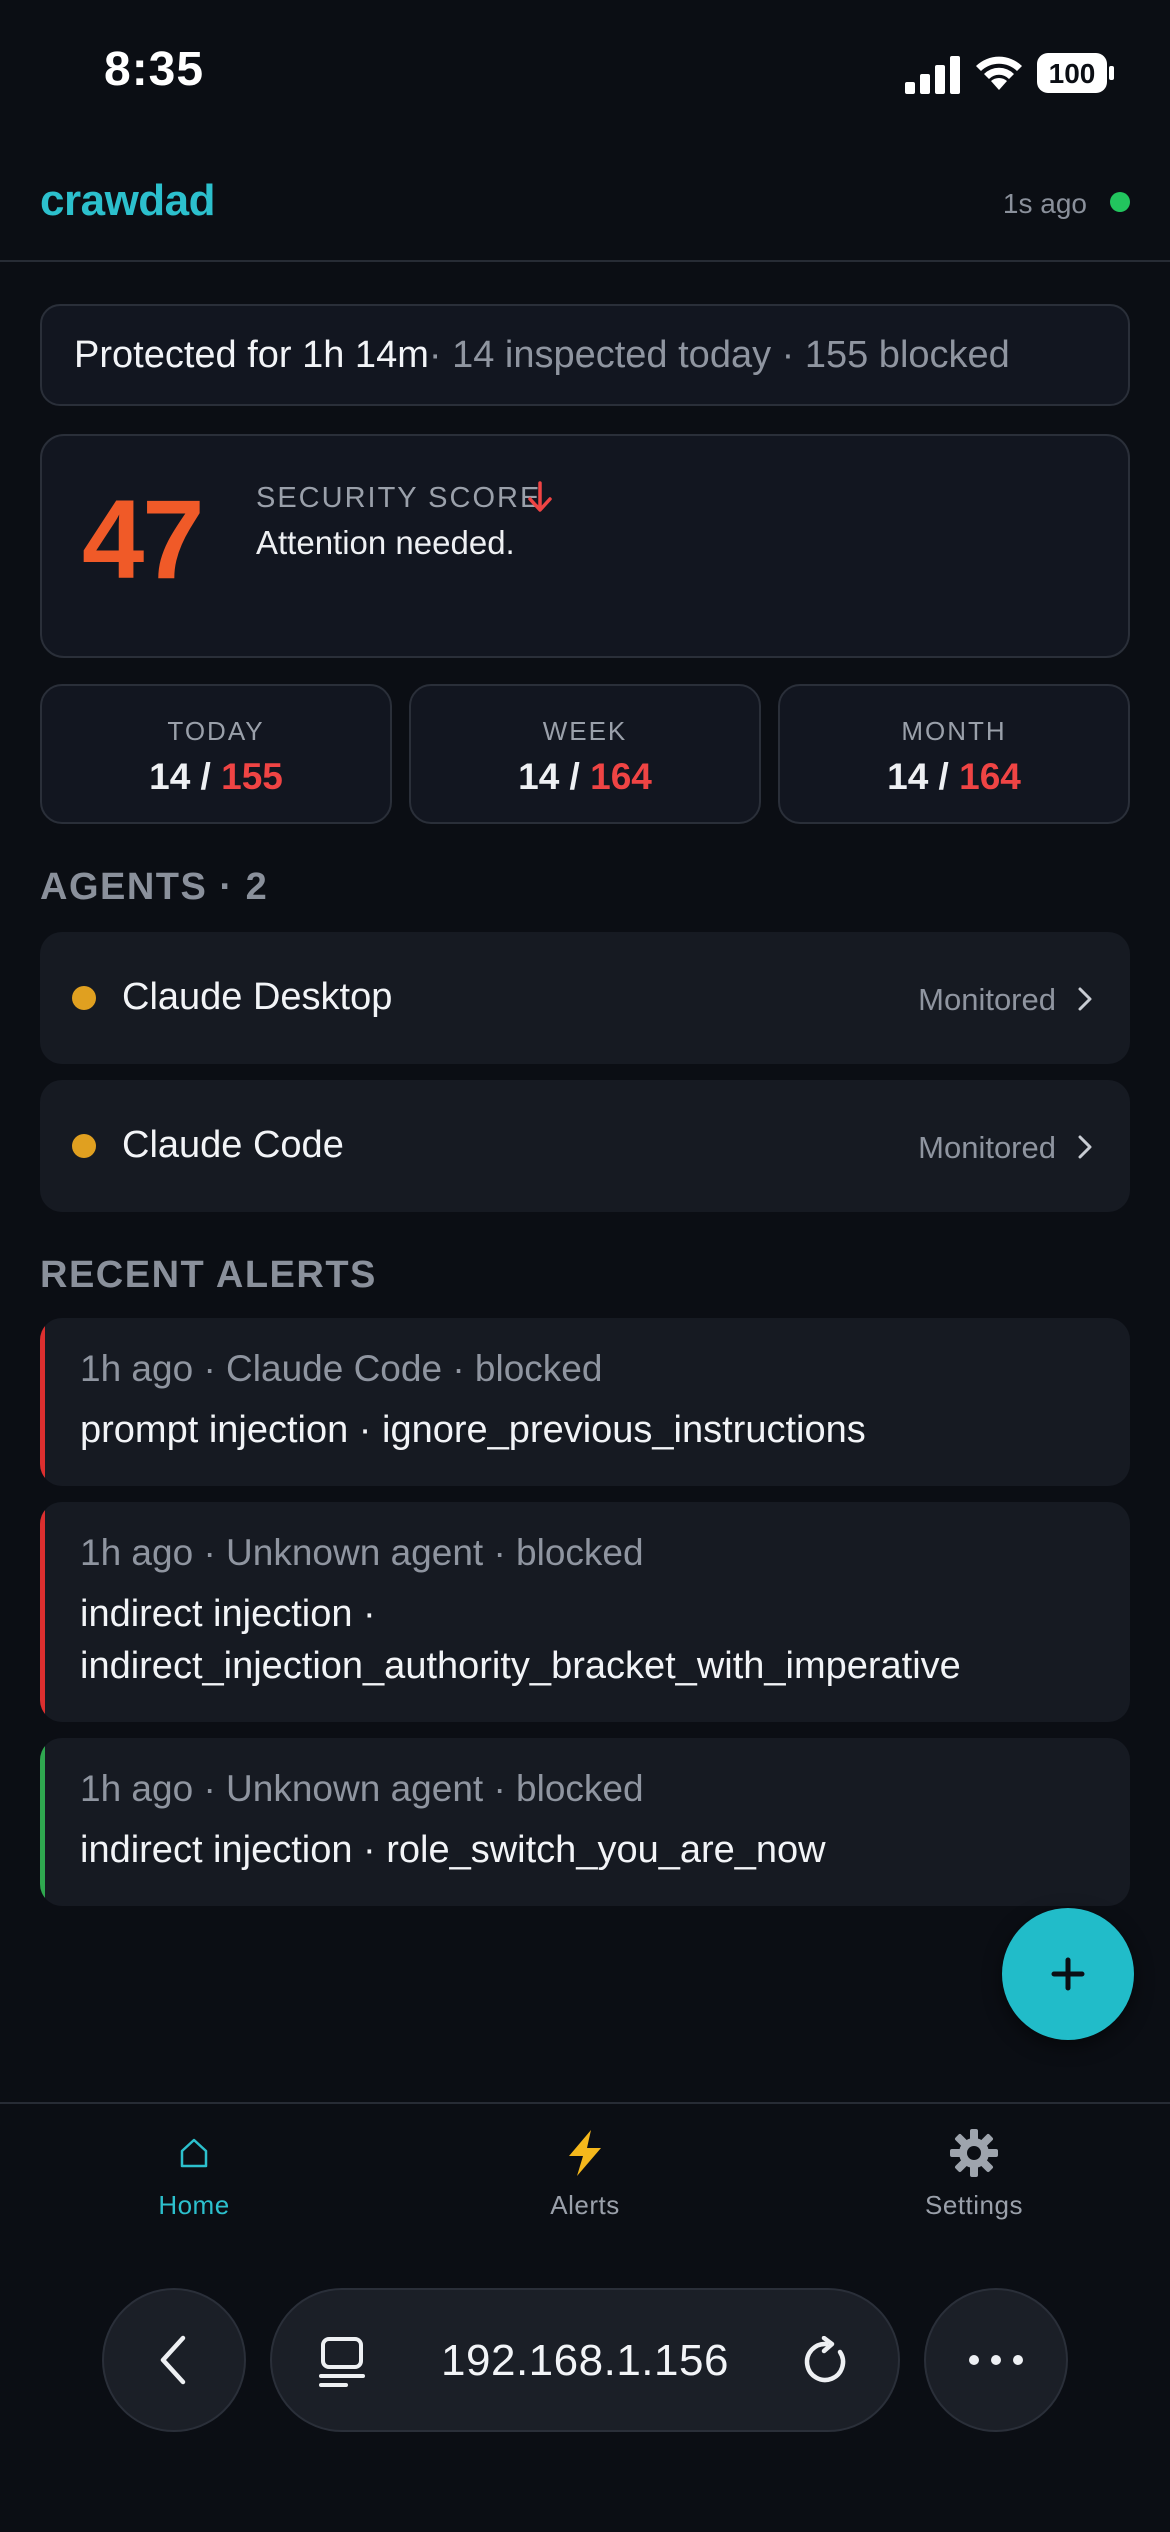 This screenshot has height=2532, width=1170. What do you see at coordinates (585, 546) in the screenshot?
I see `security-score-card: 47 SECURITY SCORE Attention needed.` at bounding box center [585, 546].